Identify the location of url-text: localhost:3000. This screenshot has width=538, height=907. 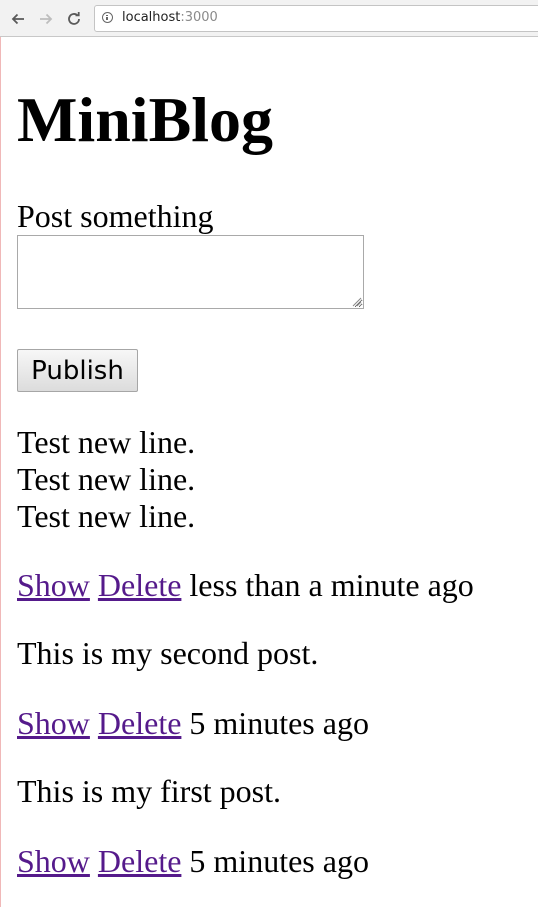
(170, 17).